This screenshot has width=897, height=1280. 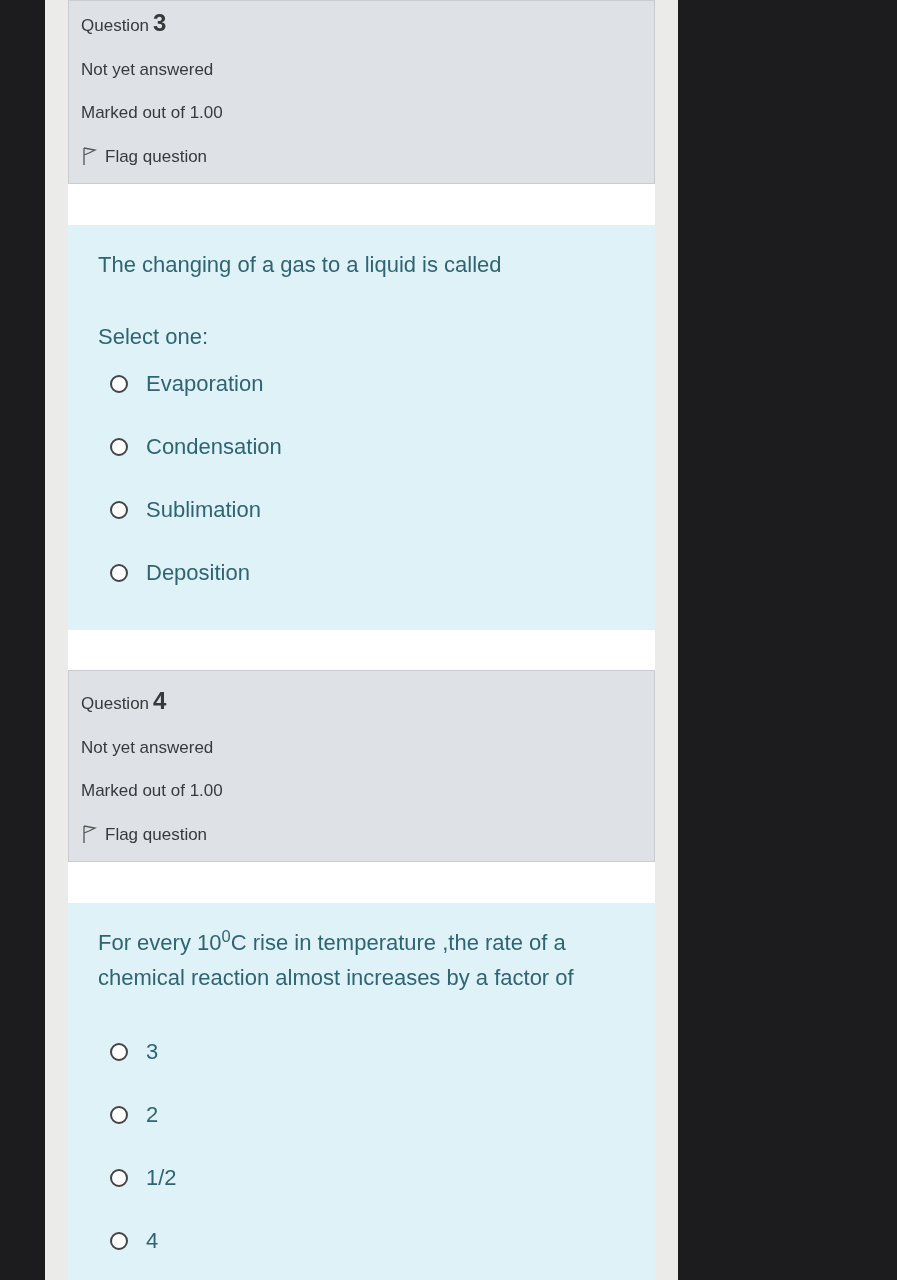 I want to click on option-label: Evaporation, so click(x=205, y=384).